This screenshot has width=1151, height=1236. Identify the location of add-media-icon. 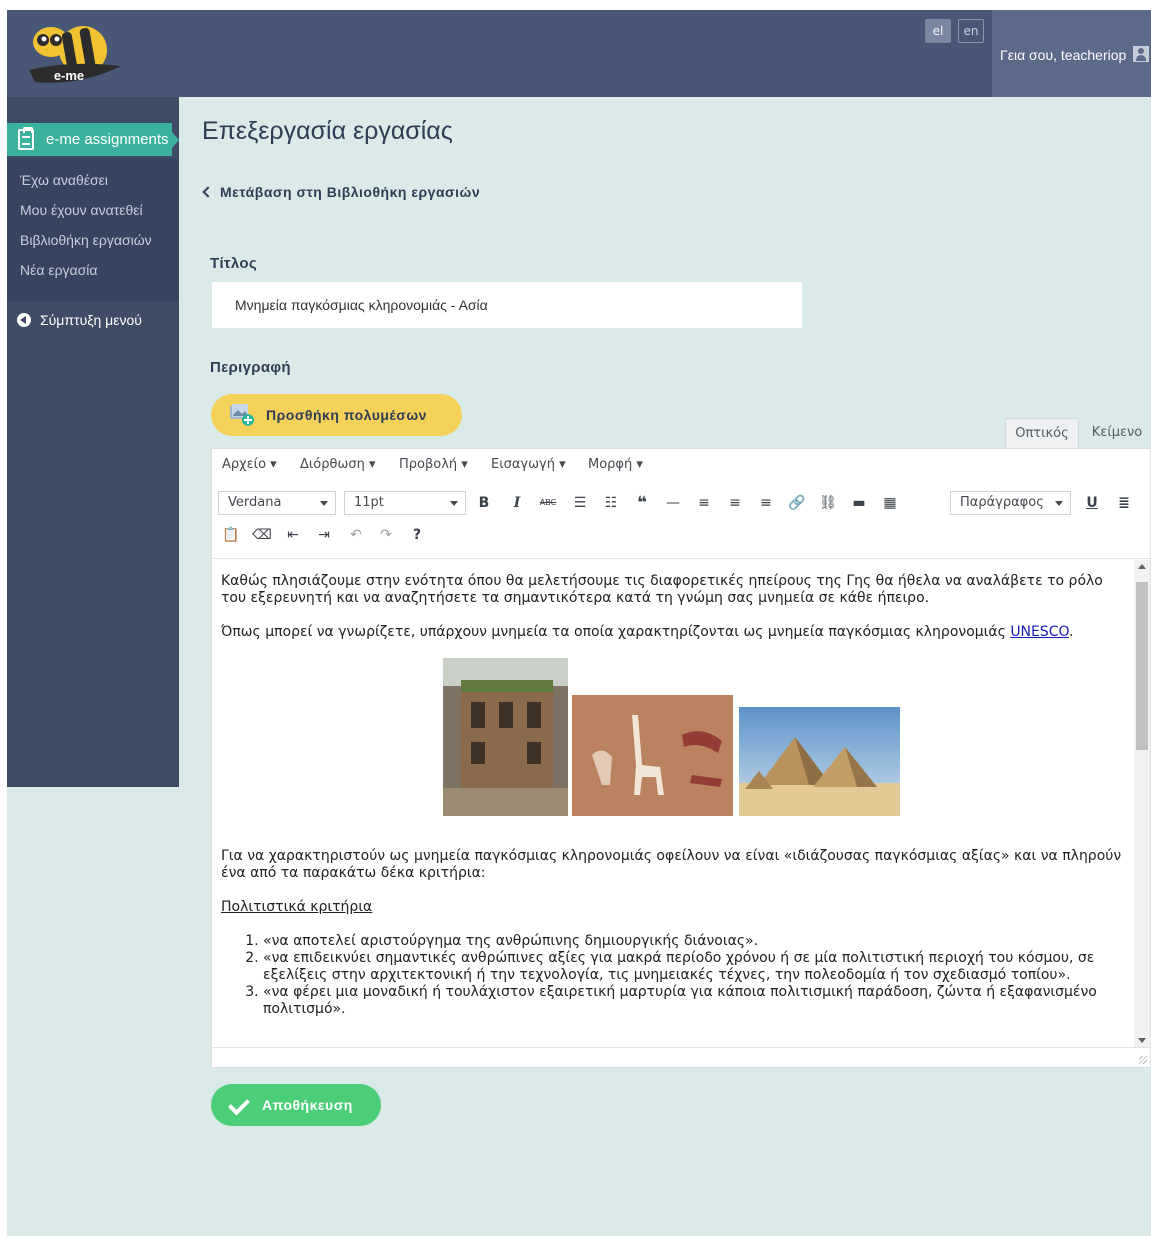
(242, 415).